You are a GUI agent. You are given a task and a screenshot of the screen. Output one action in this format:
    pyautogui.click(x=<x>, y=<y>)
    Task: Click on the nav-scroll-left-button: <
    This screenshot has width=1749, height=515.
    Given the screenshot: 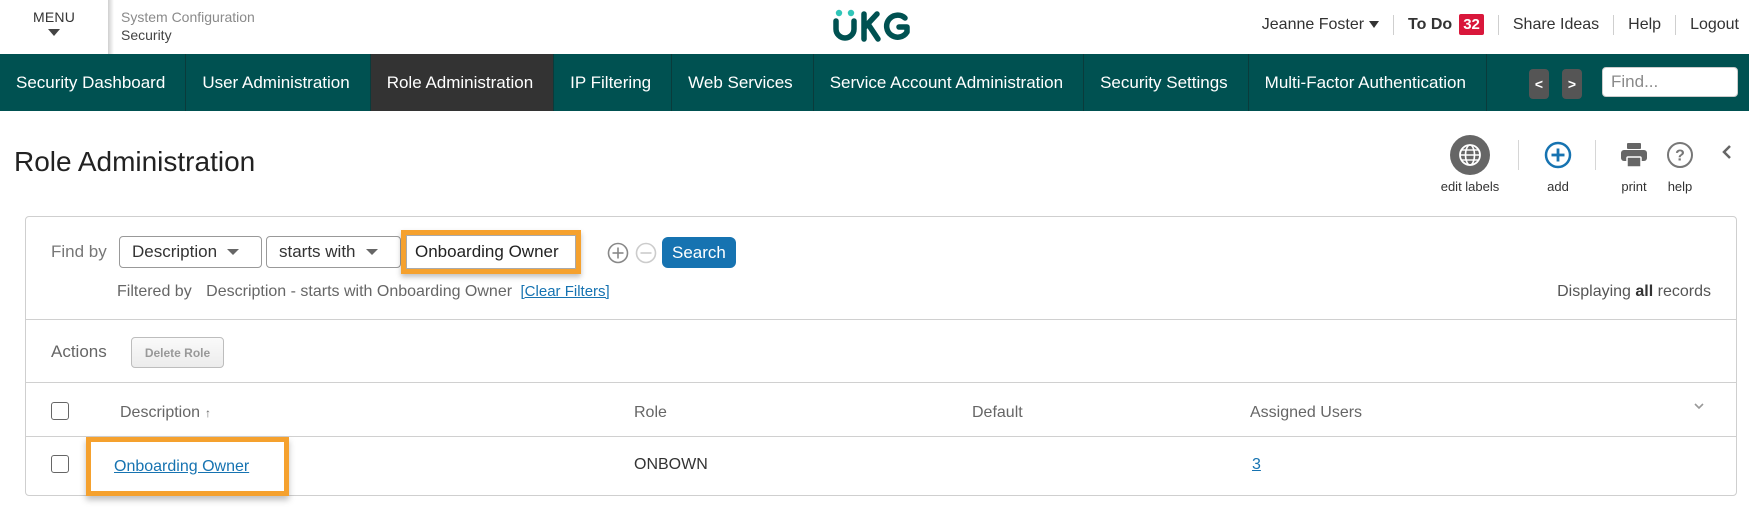 What is the action you would take?
    pyautogui.click(x=1539, y=84)
    